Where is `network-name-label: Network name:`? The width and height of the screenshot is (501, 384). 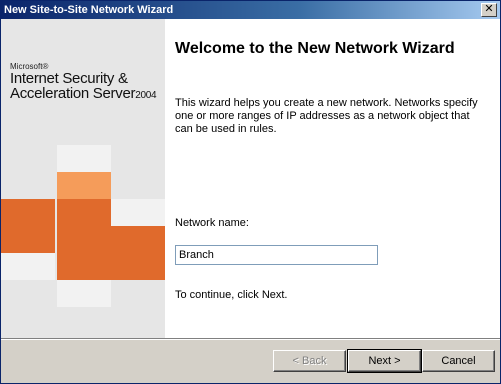
network-name-label: Network name: is located at coordinates (212, 223).